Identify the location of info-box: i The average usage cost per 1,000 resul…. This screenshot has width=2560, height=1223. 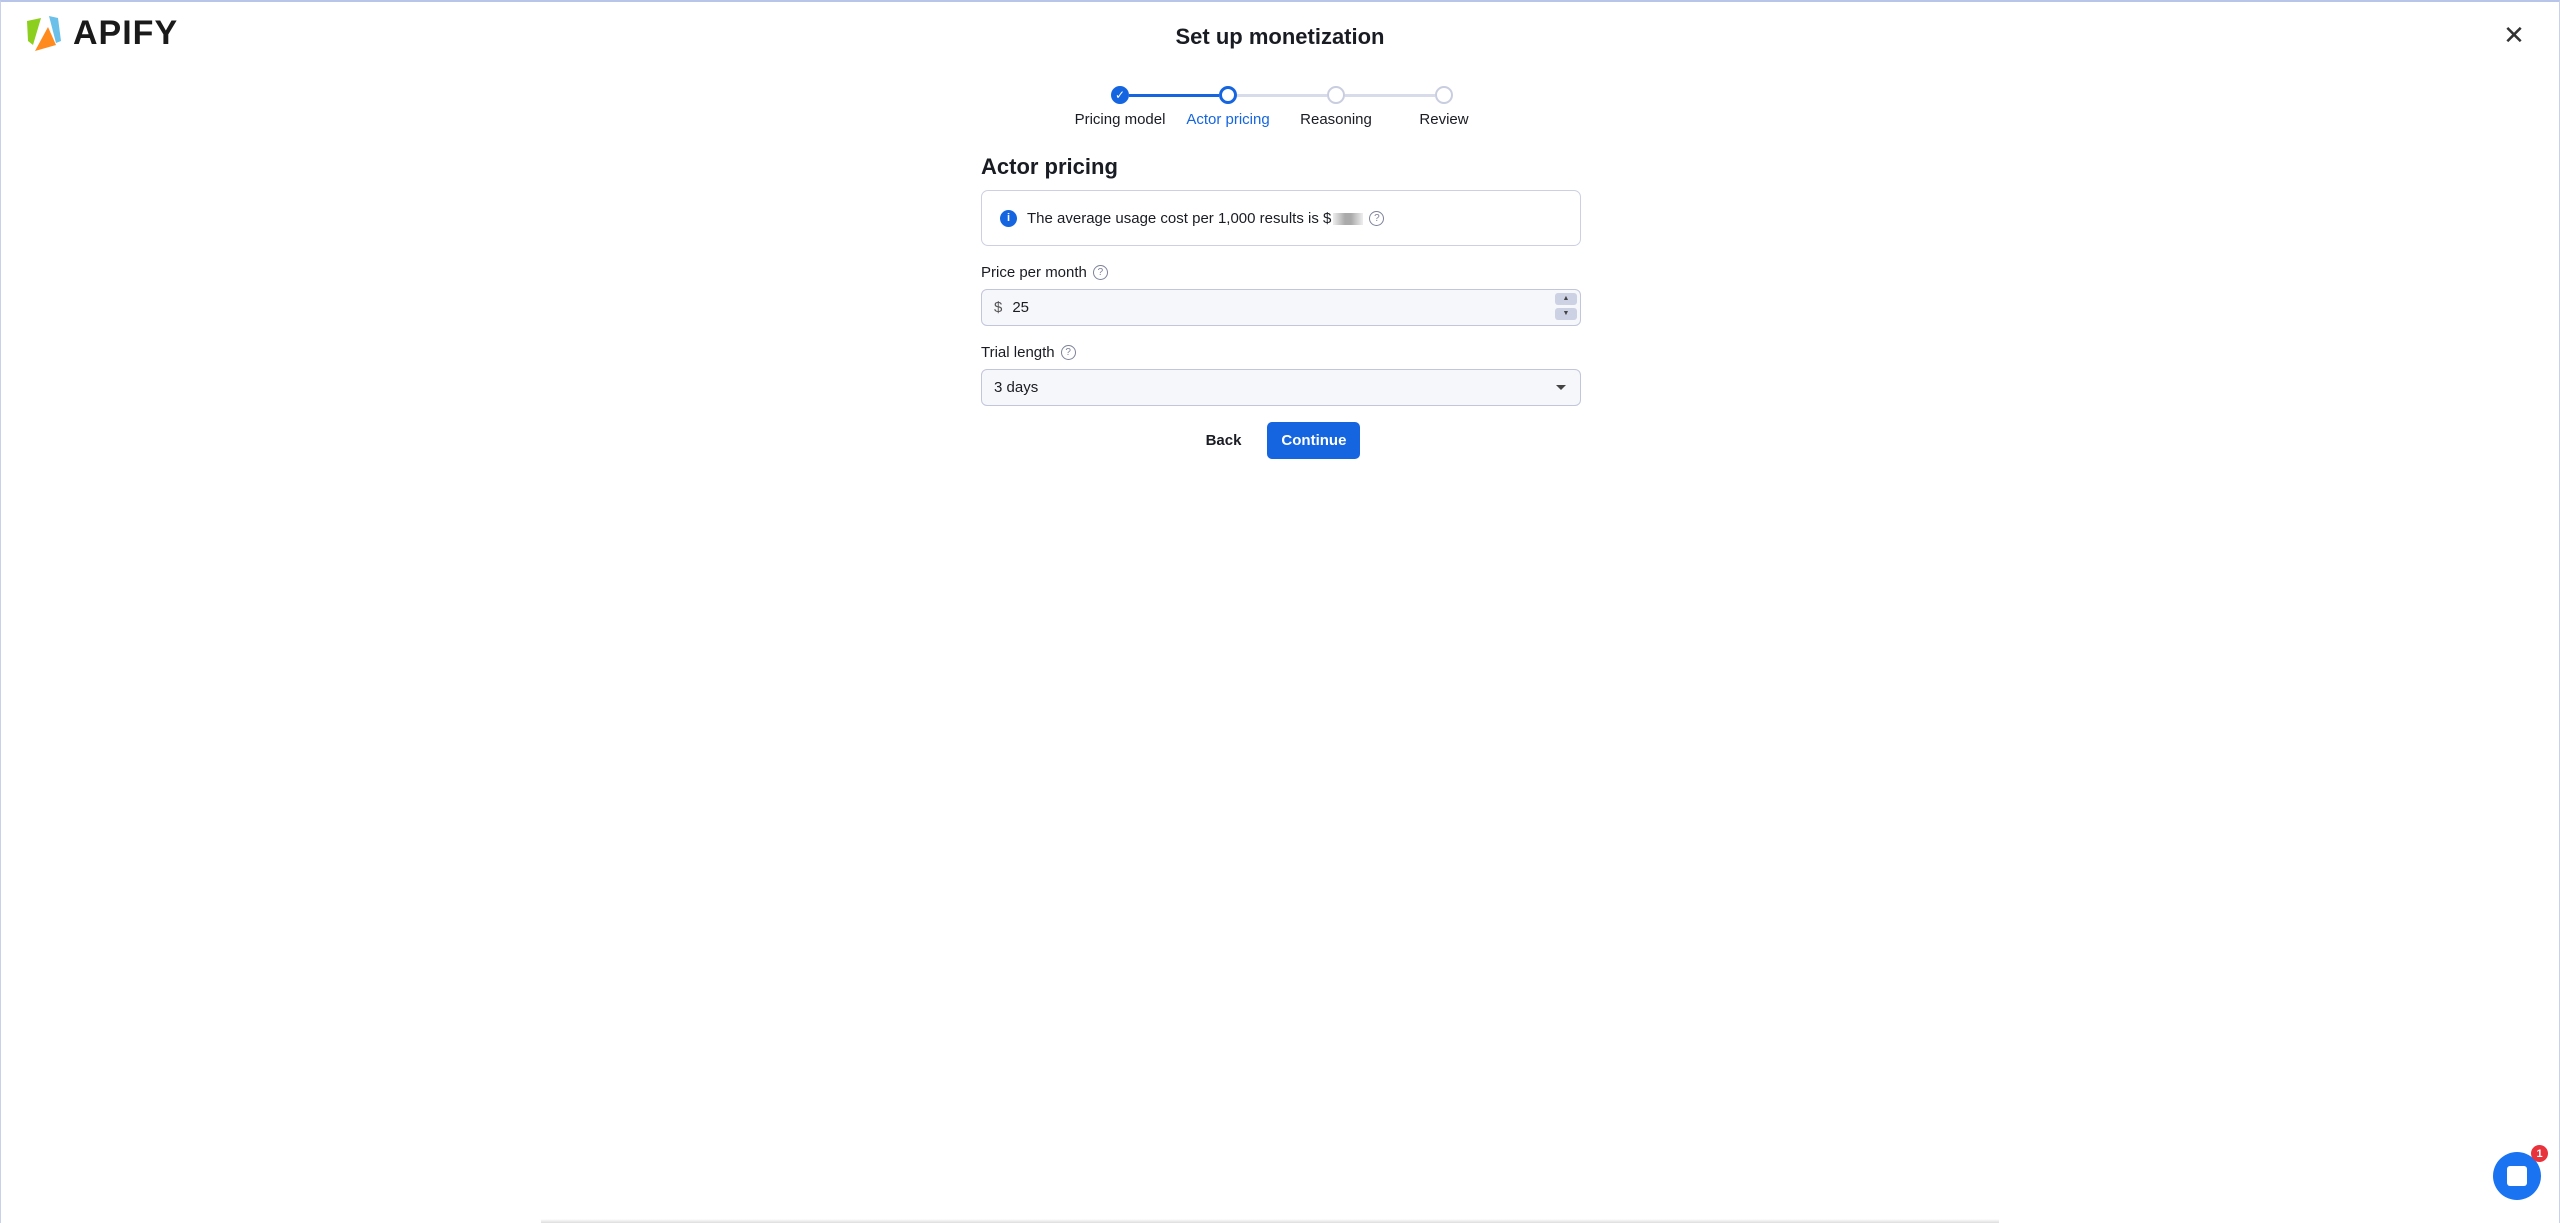
(1281, 218).